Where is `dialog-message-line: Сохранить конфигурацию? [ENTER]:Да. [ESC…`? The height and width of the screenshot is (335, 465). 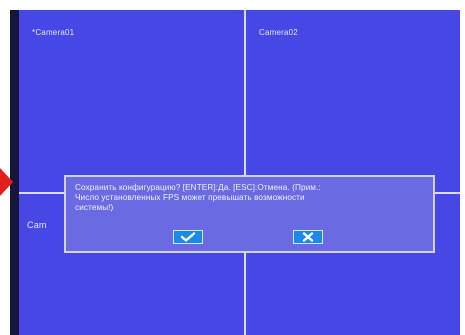
dialog-message-line: Сохранить конфигурацию? [ENTER]:Да. [ESC… is located at coordinates (198, 187).